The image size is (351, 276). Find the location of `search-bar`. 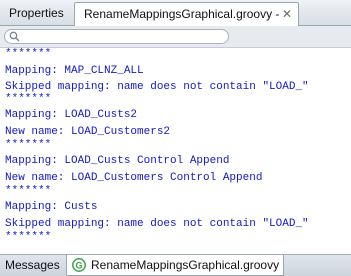

search-bar is located at coordinates (175, 37).